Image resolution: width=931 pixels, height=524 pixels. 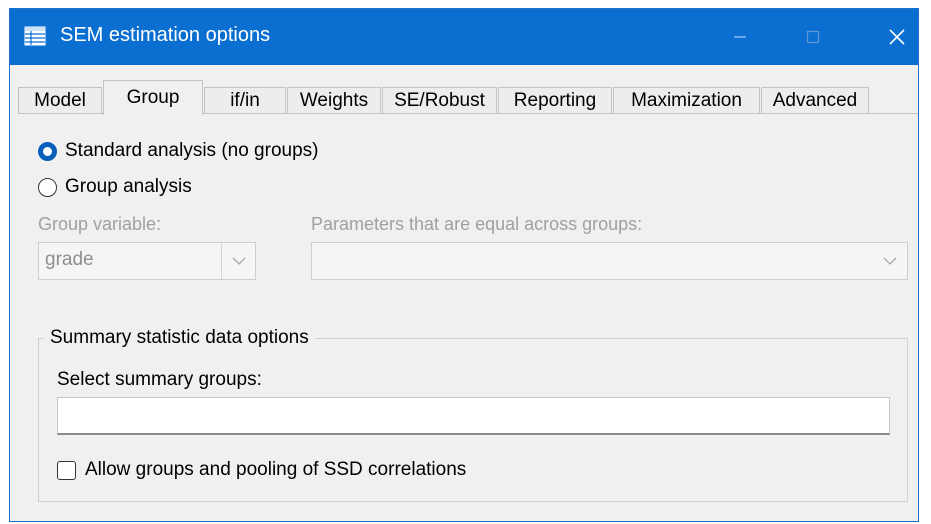 What do you see at coordinates (555, 100) in the screenshot?
I see `tab-reporting: Reporting` at bounding box center [555, 100].